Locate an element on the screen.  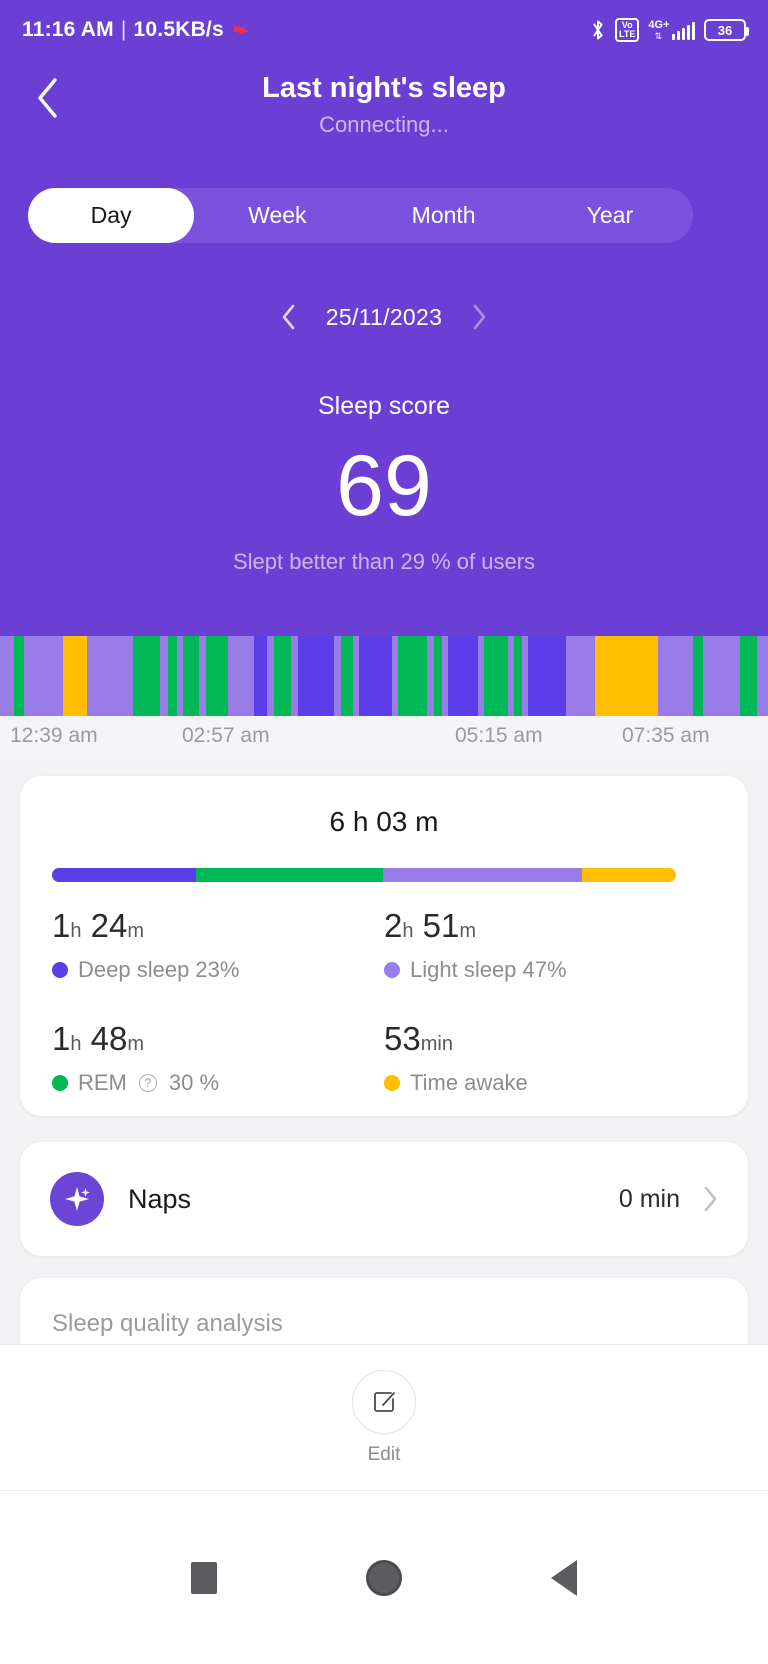
battery-icon: 36 is located at coordinates (726, 30).